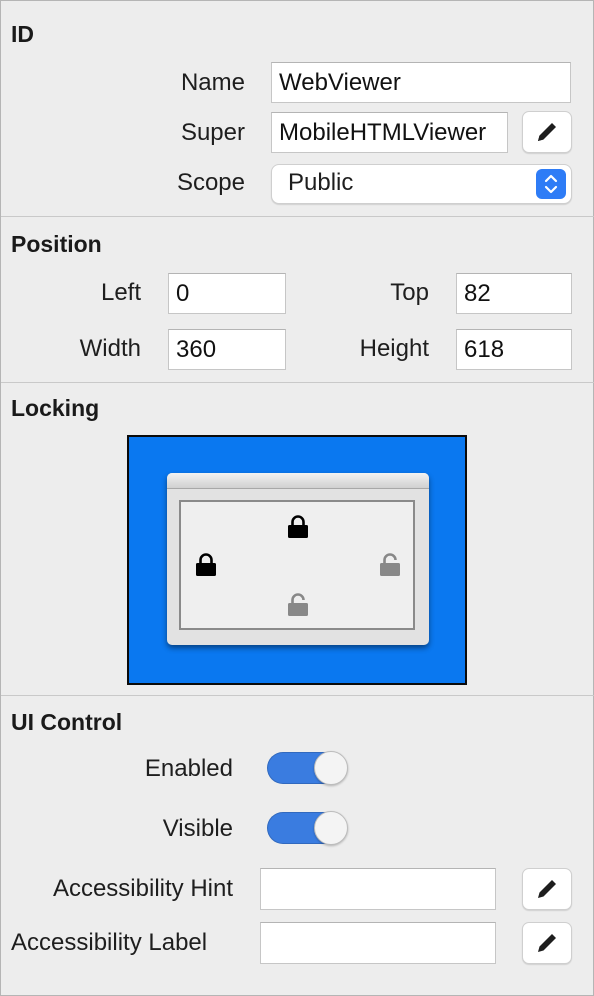 The height and width of the screenshot is (996, 594). Describe the element at coordinates (56, 244) in the screenshot. I see `position-section-title: Position` at that location.